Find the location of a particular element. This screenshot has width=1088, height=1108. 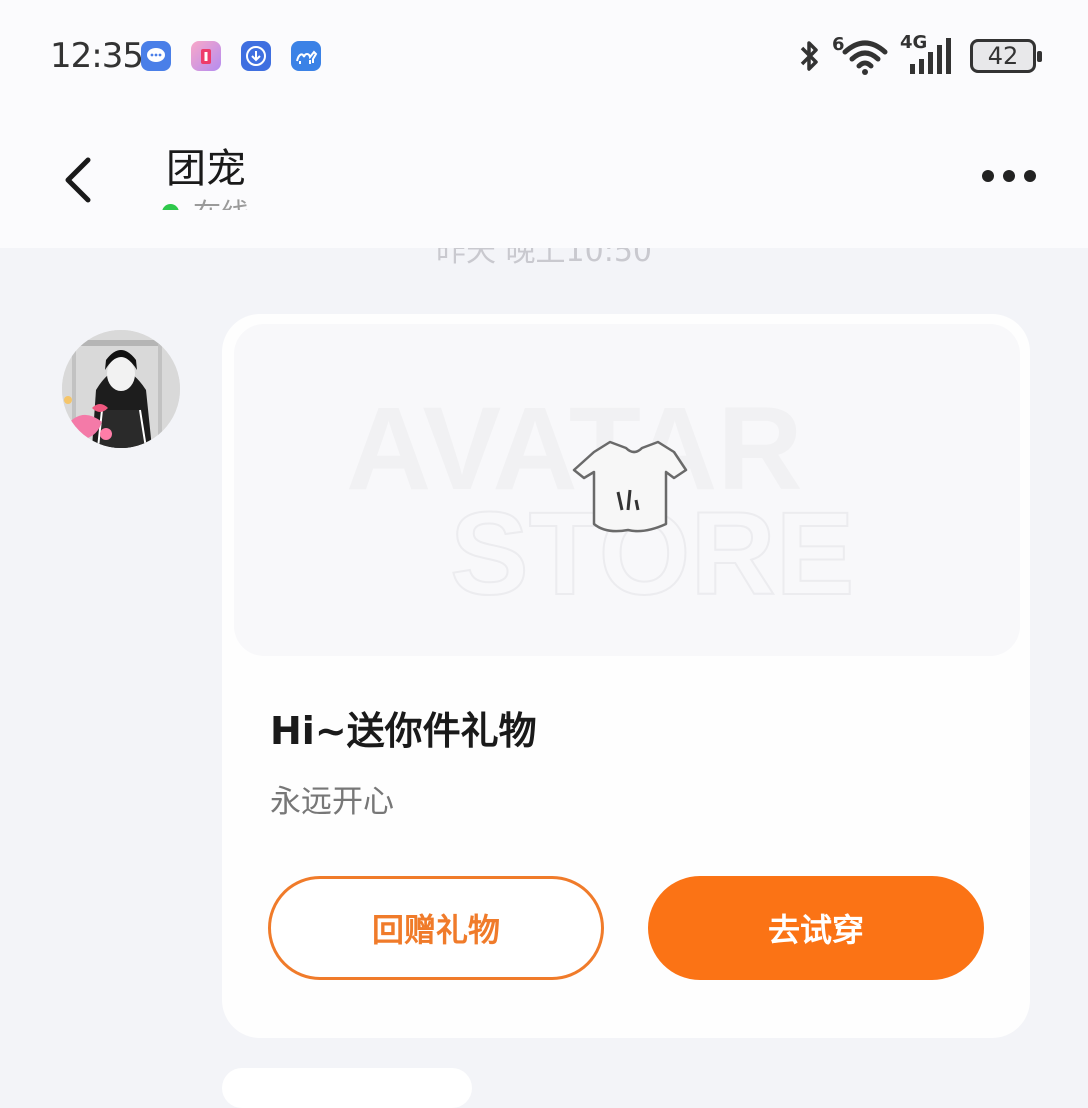

system-status: 6 4G 42 is located at coordinates (918, 54).